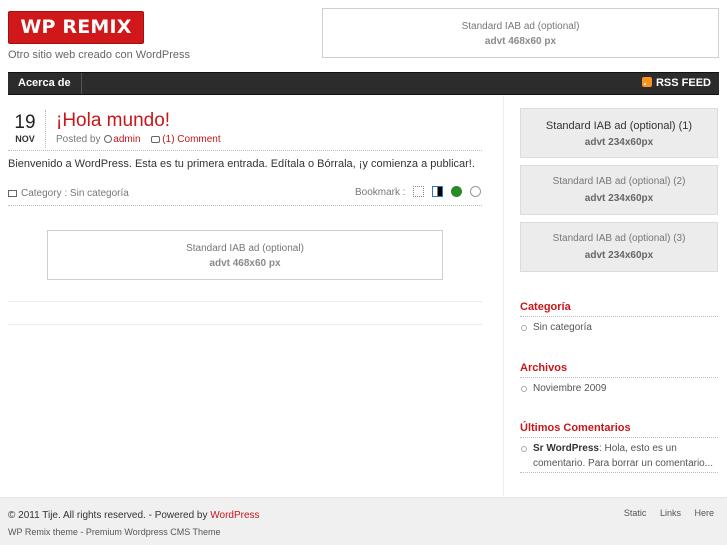 The height and width of the screenshot is (545, 727). Describe the element at coordinates (619, 327) in the screenshot. I see `sidebar-category-item: Sin categoría` at that location.